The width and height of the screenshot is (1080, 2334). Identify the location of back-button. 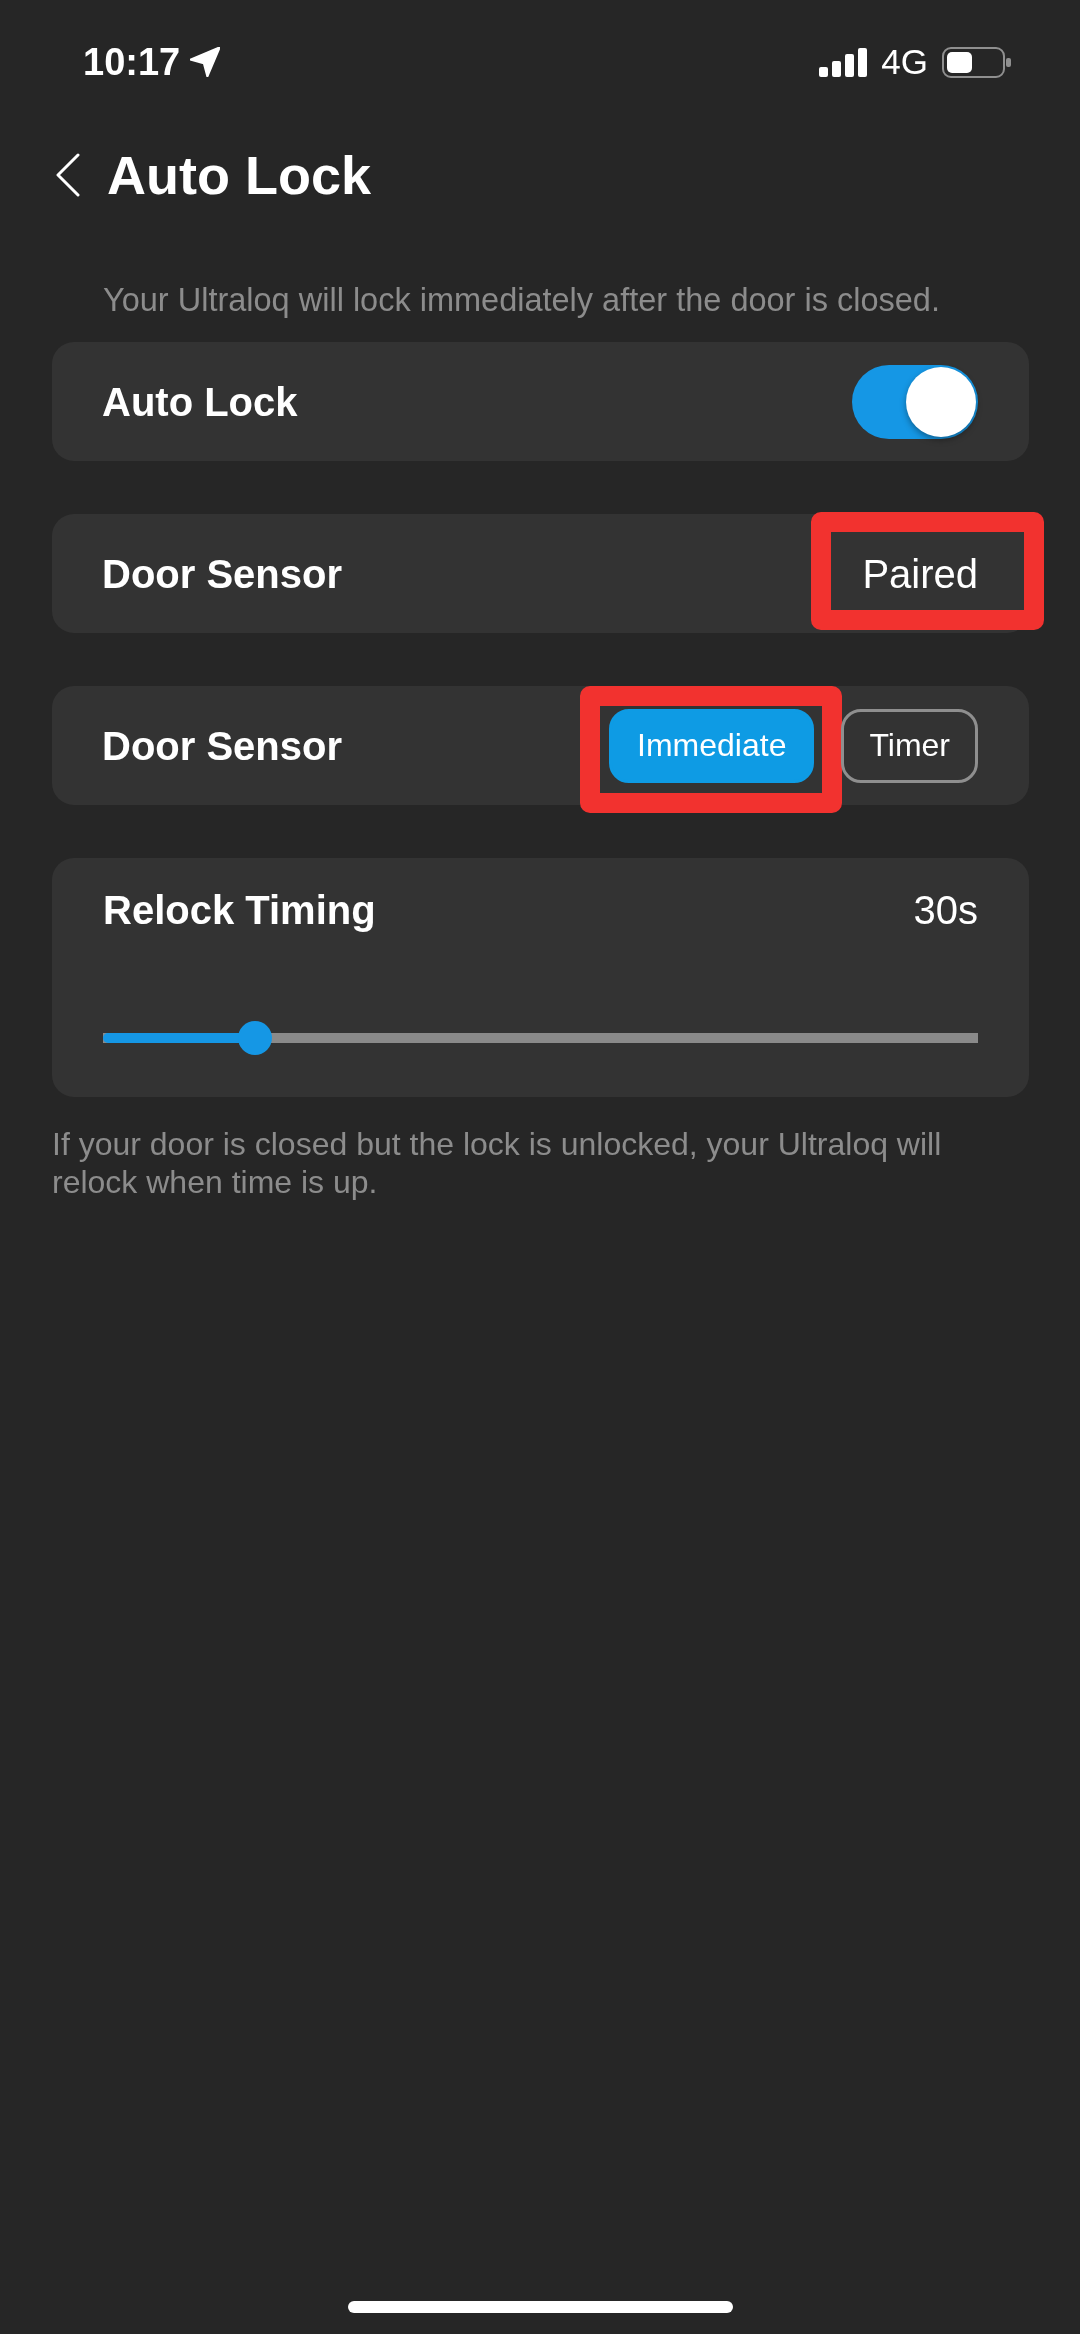
(68, 175).